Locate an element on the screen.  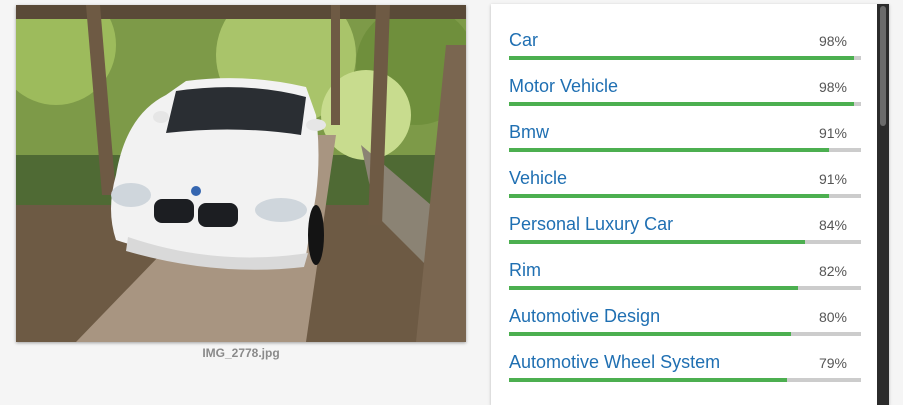
label-name: Automotive Wheel System is located at coordinates (614, 362).